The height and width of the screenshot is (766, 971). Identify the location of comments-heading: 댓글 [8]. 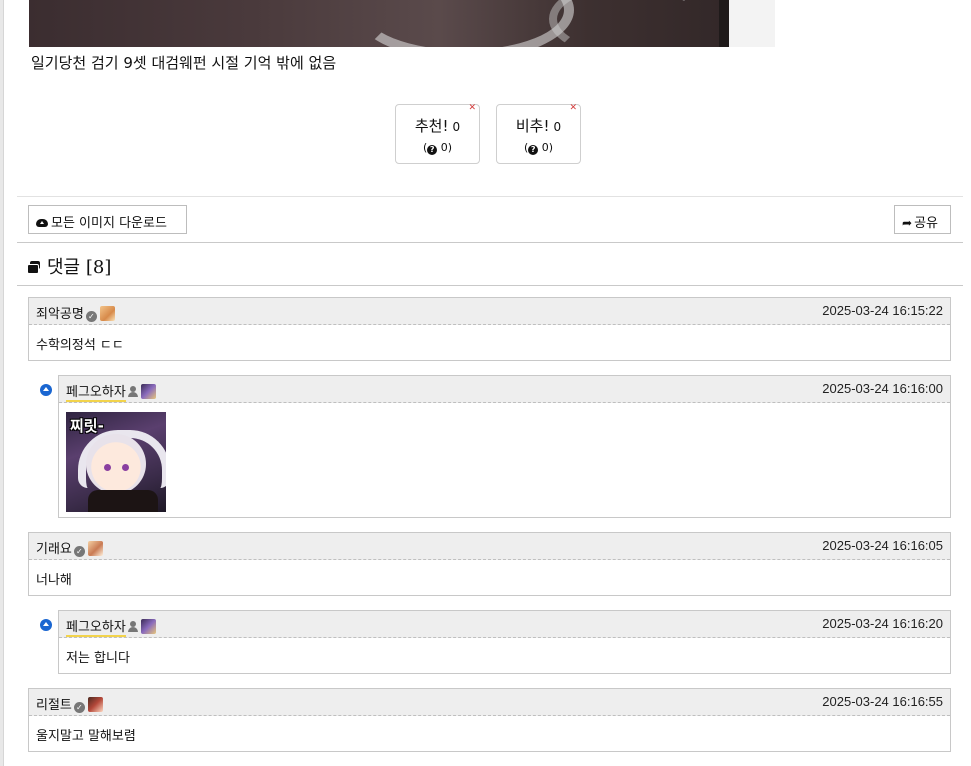
(69, 266).